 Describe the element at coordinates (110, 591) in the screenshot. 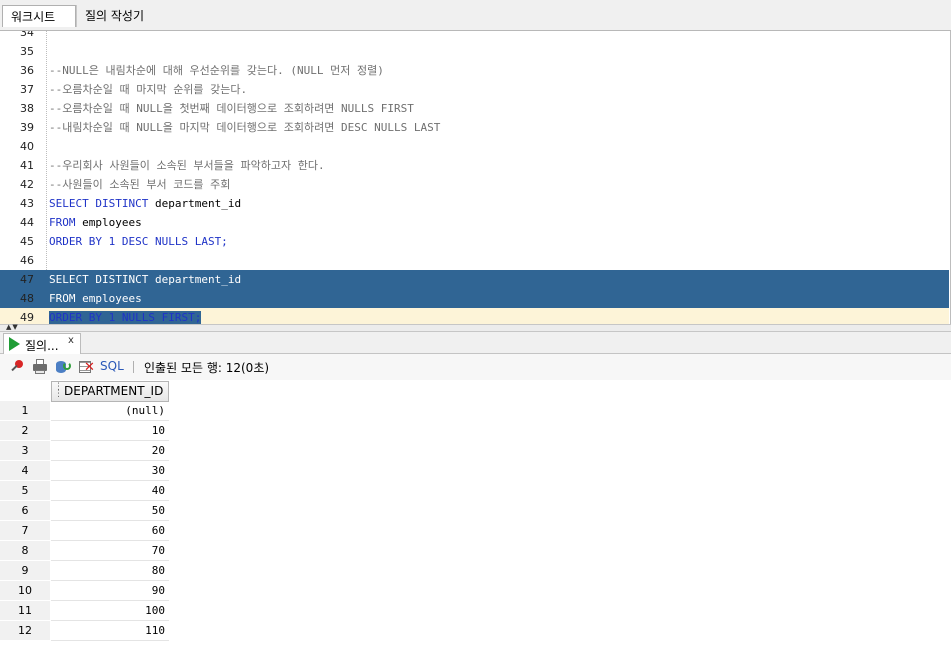

I see `department-id-cell: 90` at that location.